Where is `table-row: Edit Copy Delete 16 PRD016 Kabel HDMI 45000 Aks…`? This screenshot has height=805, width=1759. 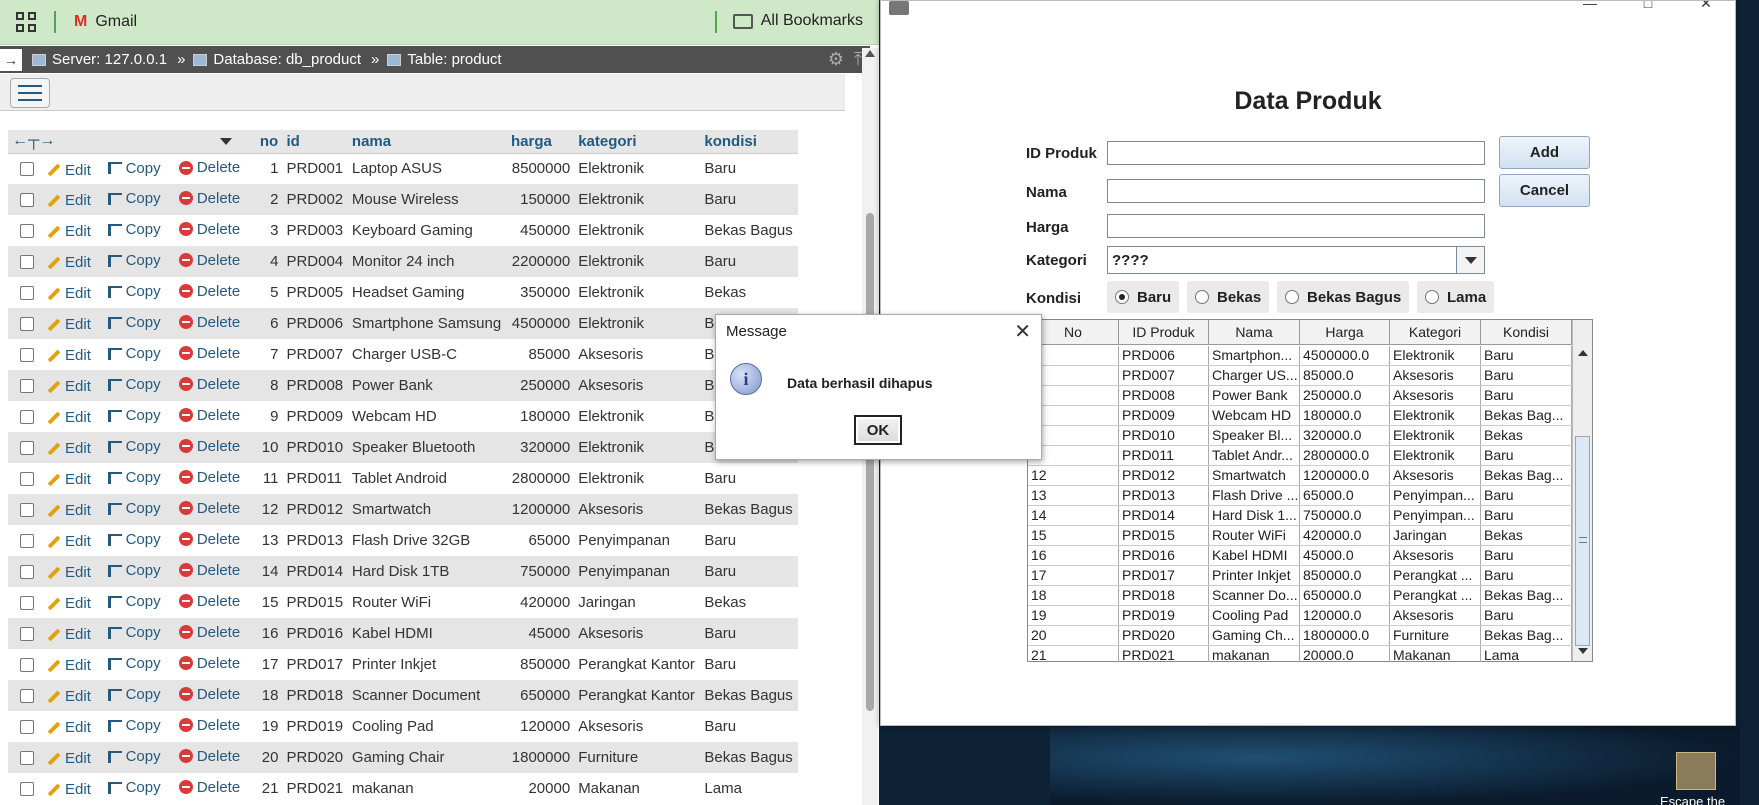 table-row: Edit Copy Delete 16 PRD016 Kabel HDMI 45000 Aks… is located at coordinates (403, 633).